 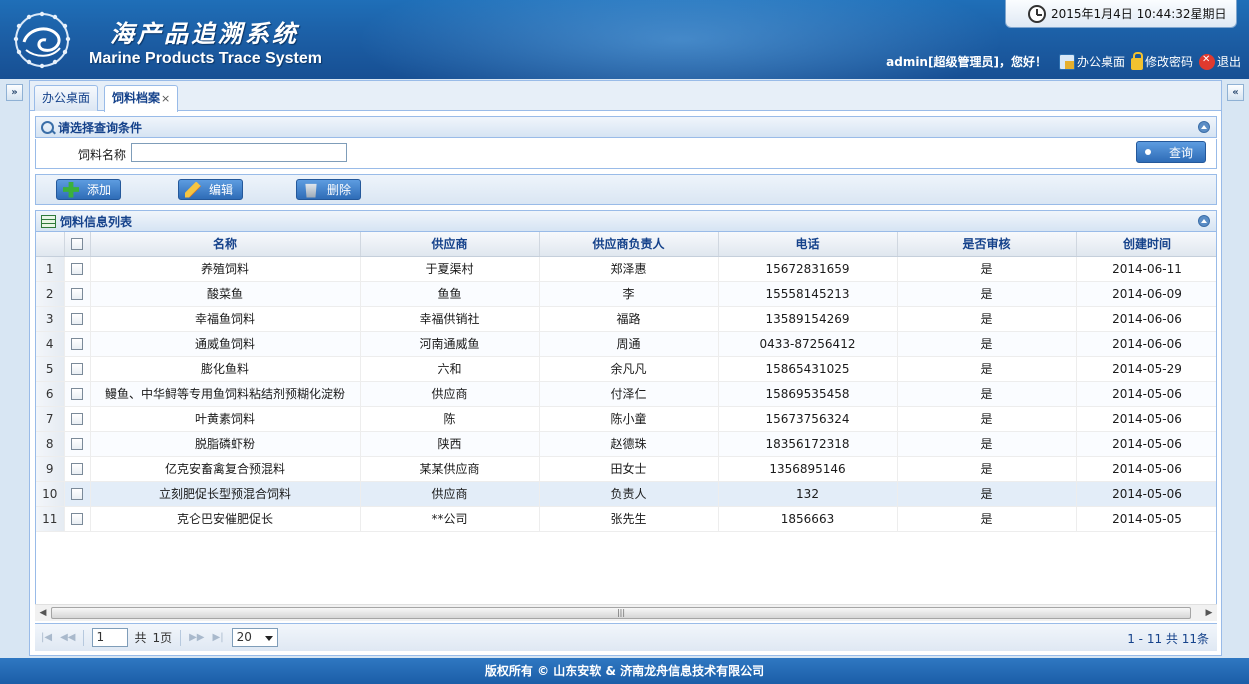 I want to click on action-toolbar: 添加 编辑 删除, so click(x=626, y=189).